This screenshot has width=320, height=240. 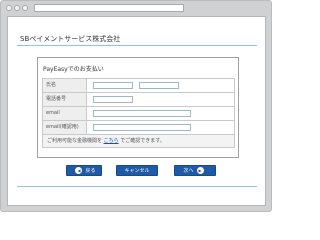 I want to click on back-button-label: 戻る, so click(x=90, y=171).